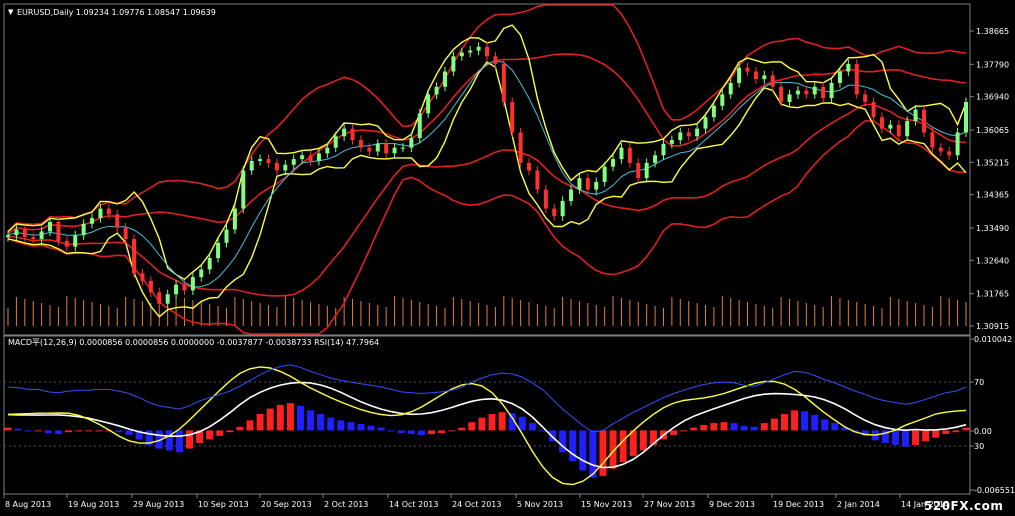 The height and width of the screenshot is (516, 1015). Describe the element at coordinates (158, 504) in the screenshot. I see `date-tick-label: 29 Aug 2013` at that location.